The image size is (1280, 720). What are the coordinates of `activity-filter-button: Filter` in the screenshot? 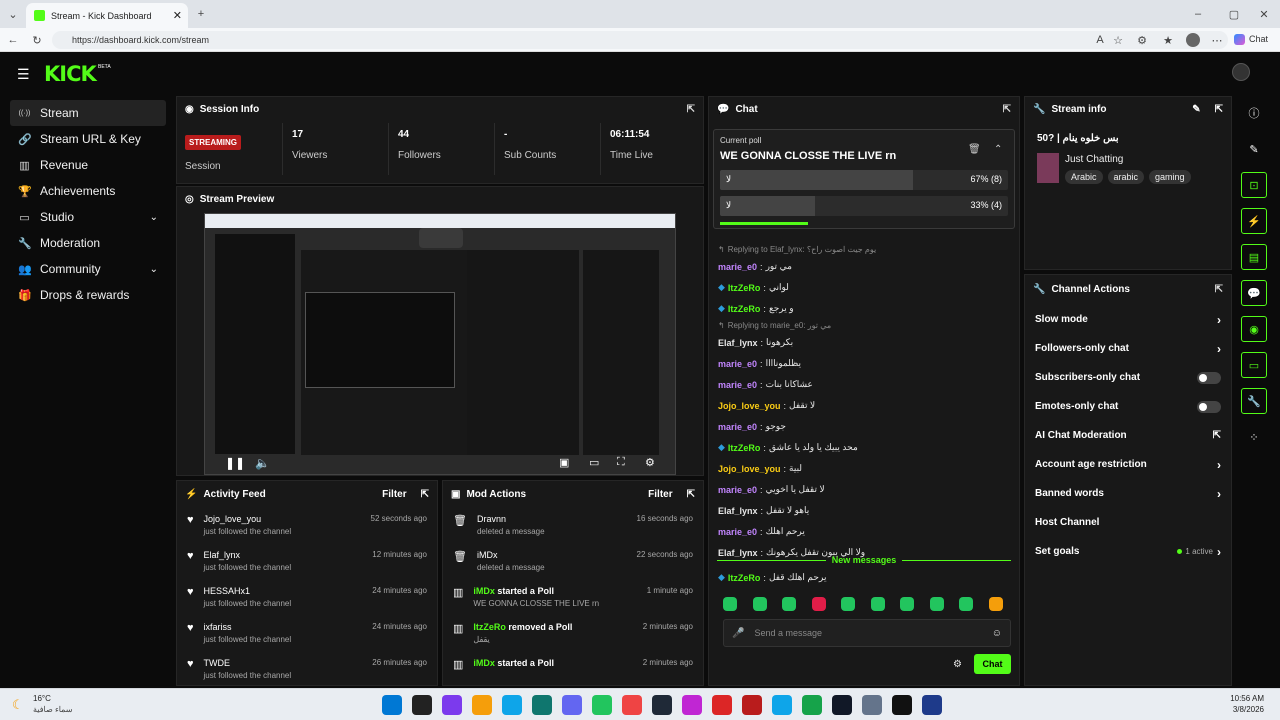 It's located at (394, 494).